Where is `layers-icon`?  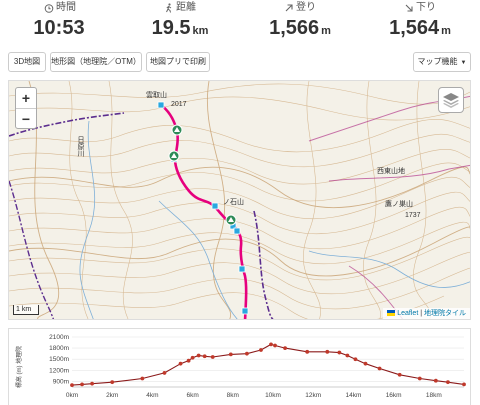
layers-icon is located at coordinates (451, 100).